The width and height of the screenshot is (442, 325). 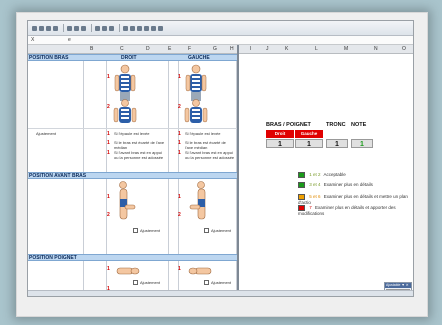 I want to click on pane-splitter, so click(x=238, y=170).